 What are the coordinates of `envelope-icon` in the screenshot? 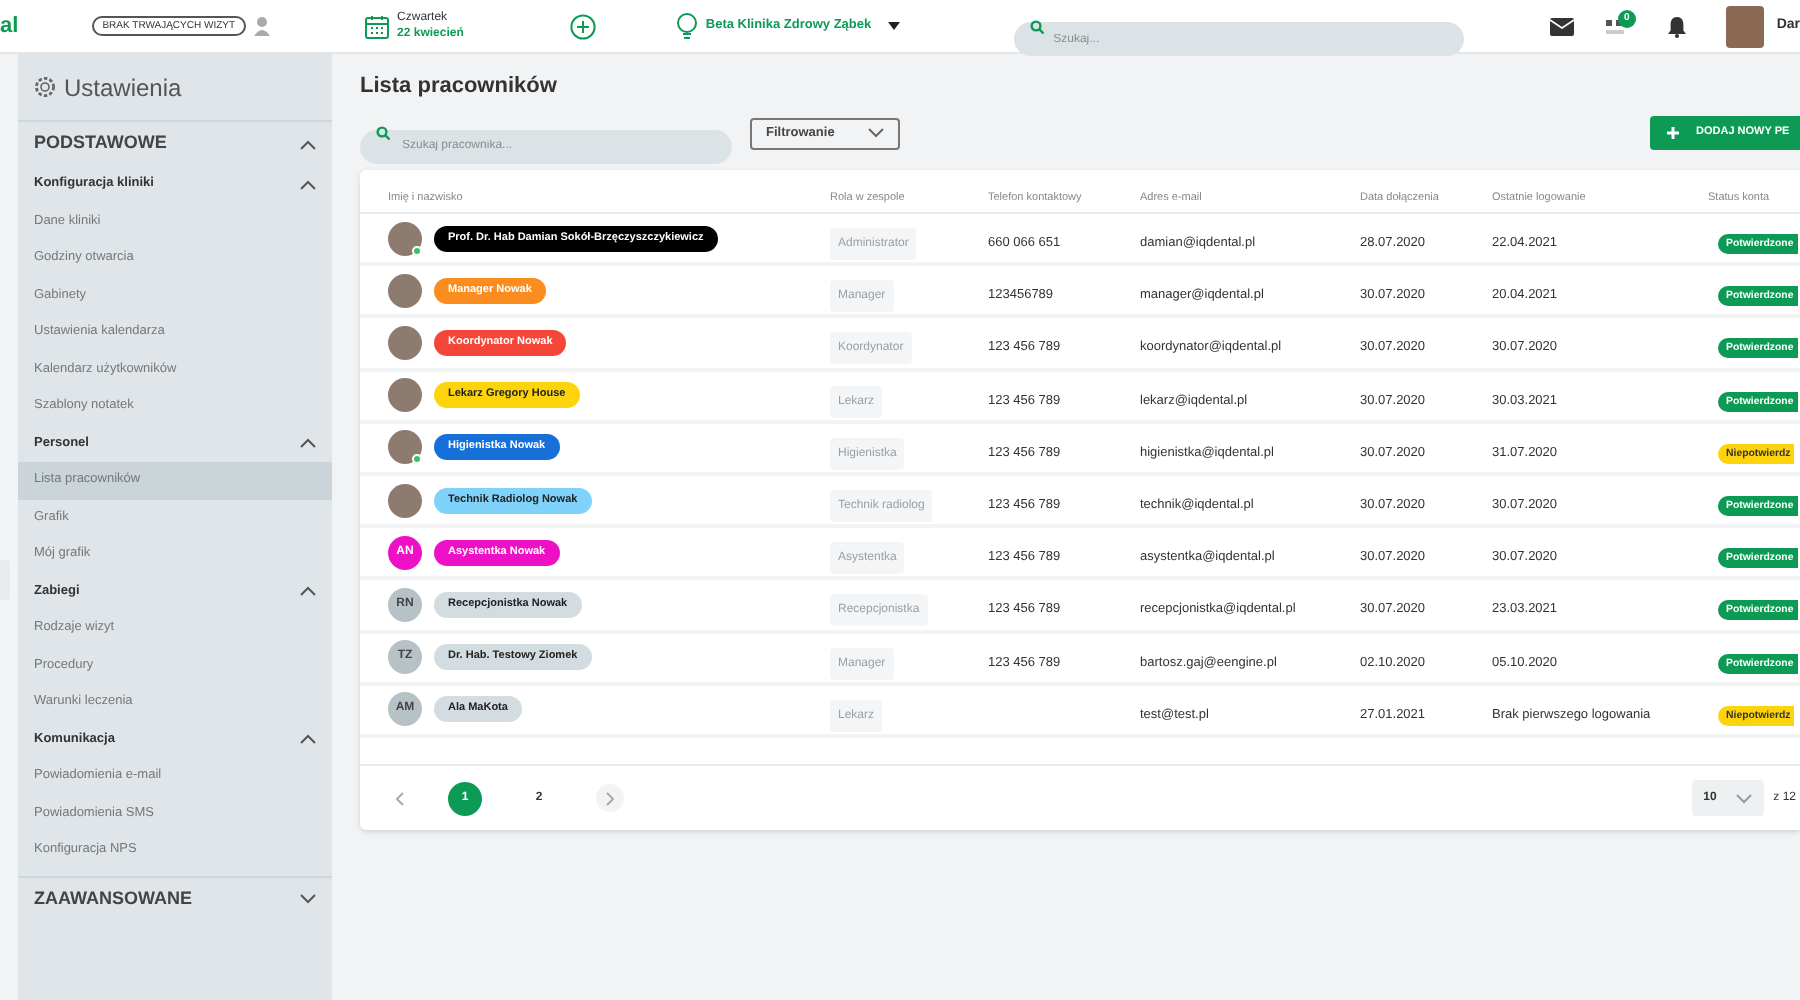 It's located at (1562, 26).